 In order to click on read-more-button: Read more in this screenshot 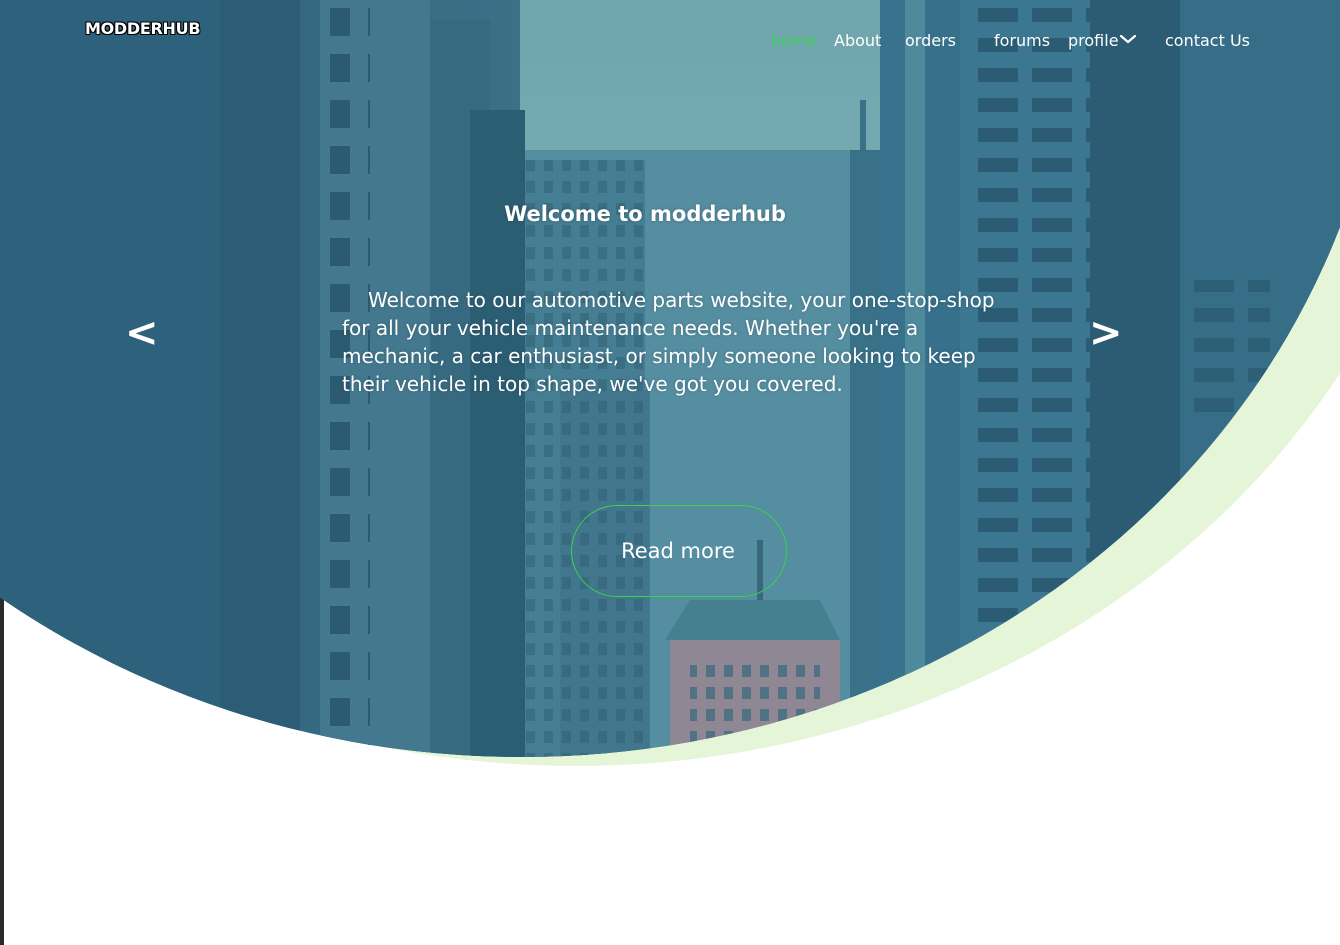, I will do `click(679, 551)`.